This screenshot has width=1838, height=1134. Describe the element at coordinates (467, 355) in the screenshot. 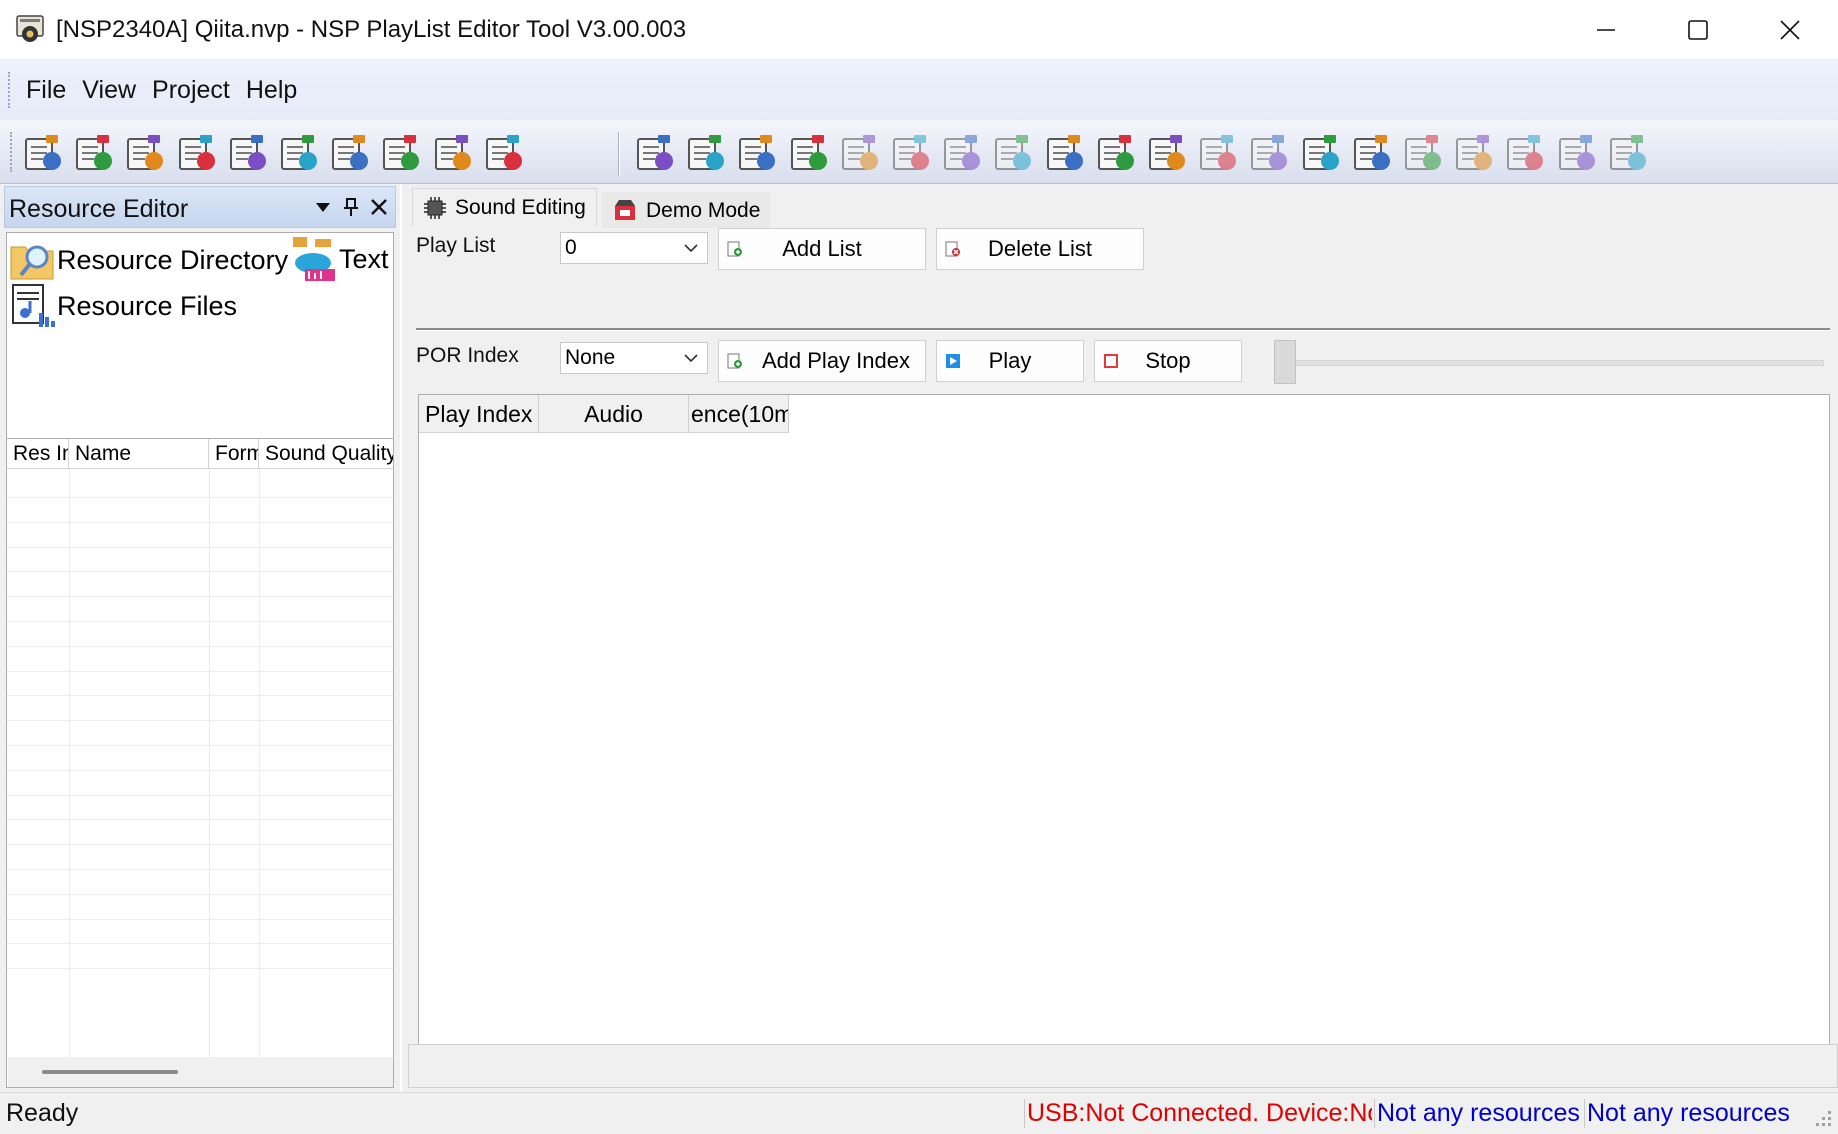

I see `por-index-label: POR Index` at that location.